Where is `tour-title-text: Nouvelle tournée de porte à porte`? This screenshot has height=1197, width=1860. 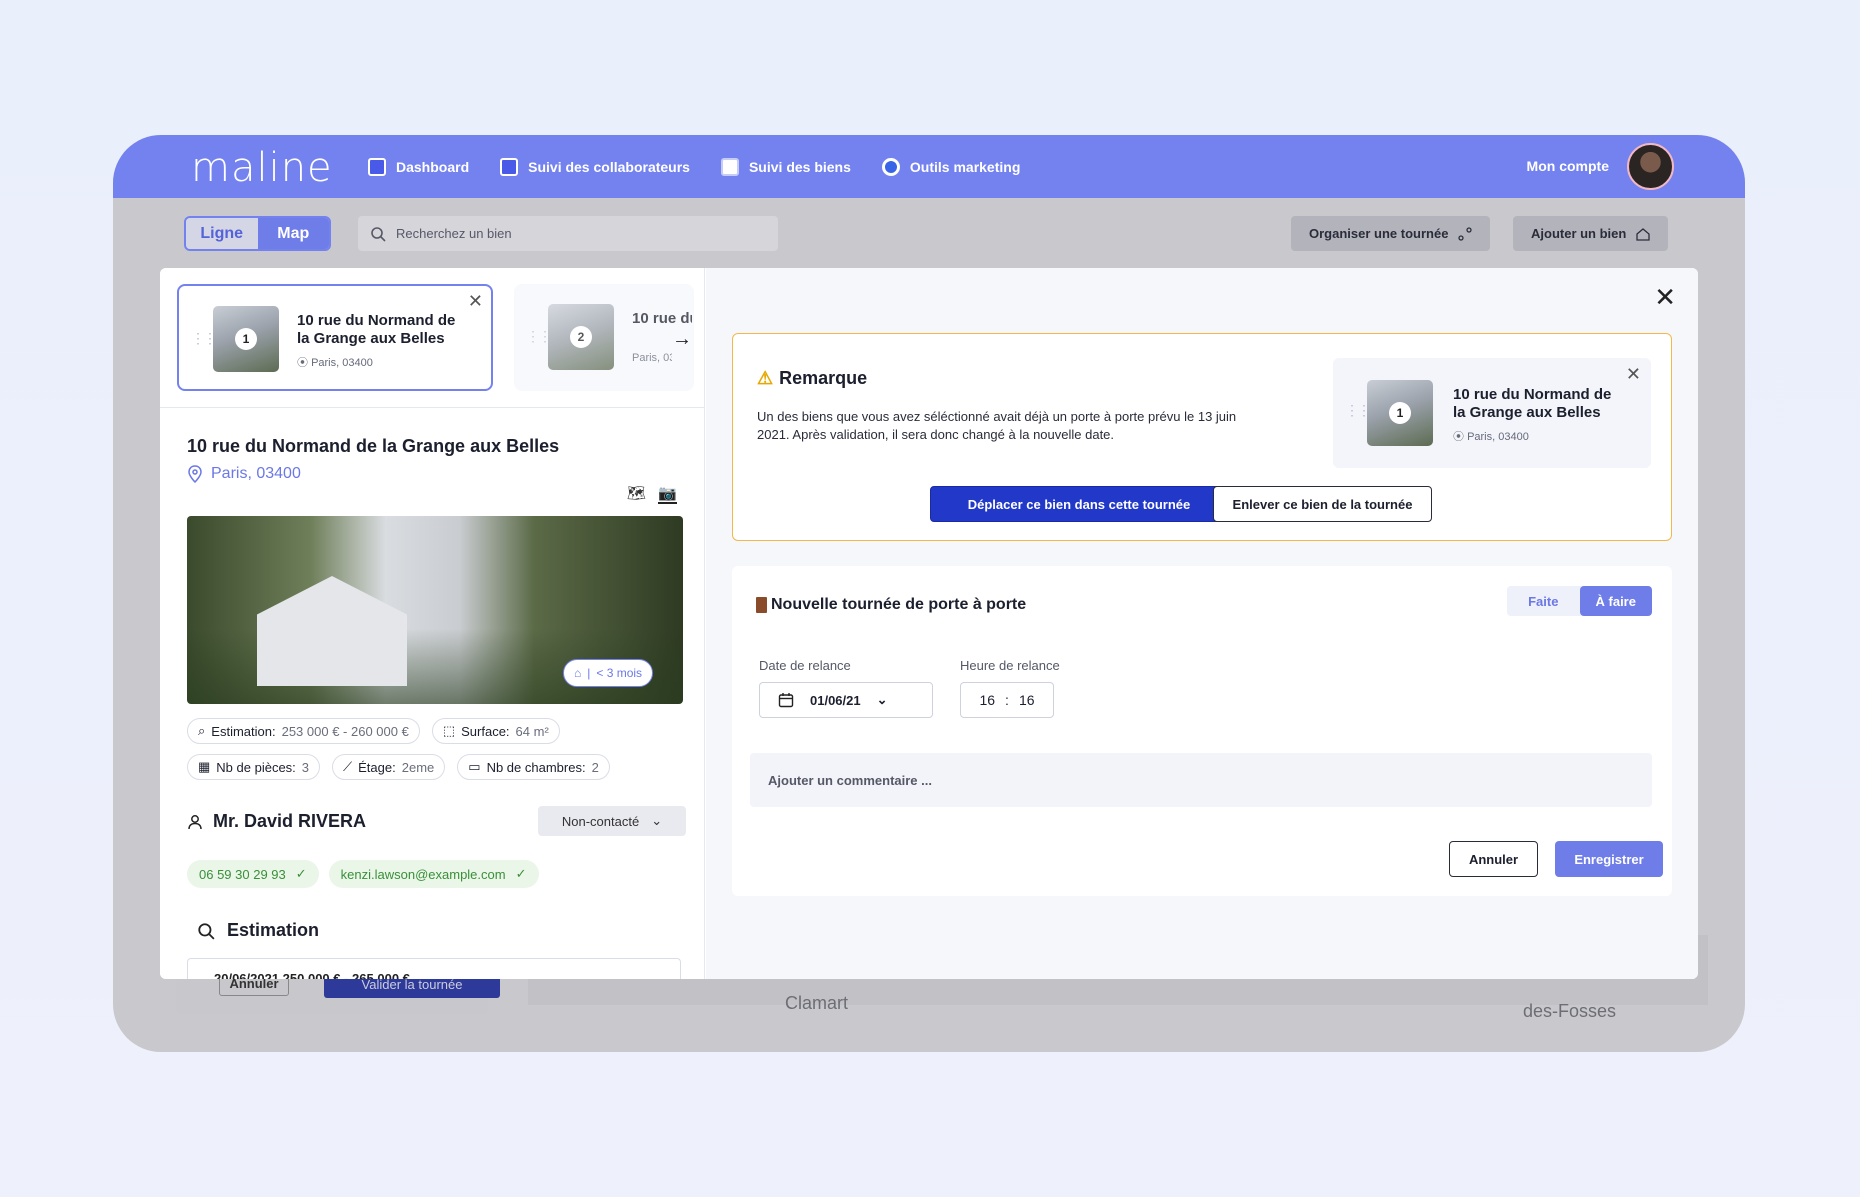
tour-title-text: Nouvelle tournée de porte à porte is located at coordinates (899, 604).